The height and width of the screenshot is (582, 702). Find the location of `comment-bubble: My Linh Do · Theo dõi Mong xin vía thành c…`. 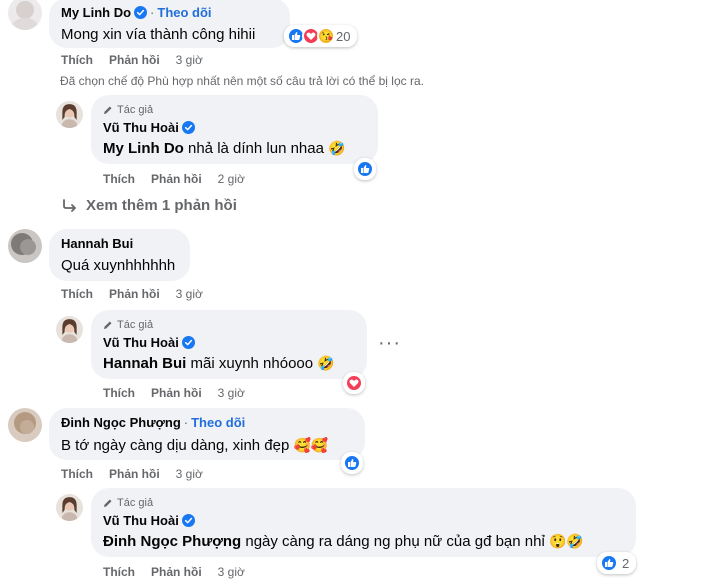

comment-bubble: My Linh Do · Theo dõi Mong xin vía thành c… is located at coordinates (169, 24).